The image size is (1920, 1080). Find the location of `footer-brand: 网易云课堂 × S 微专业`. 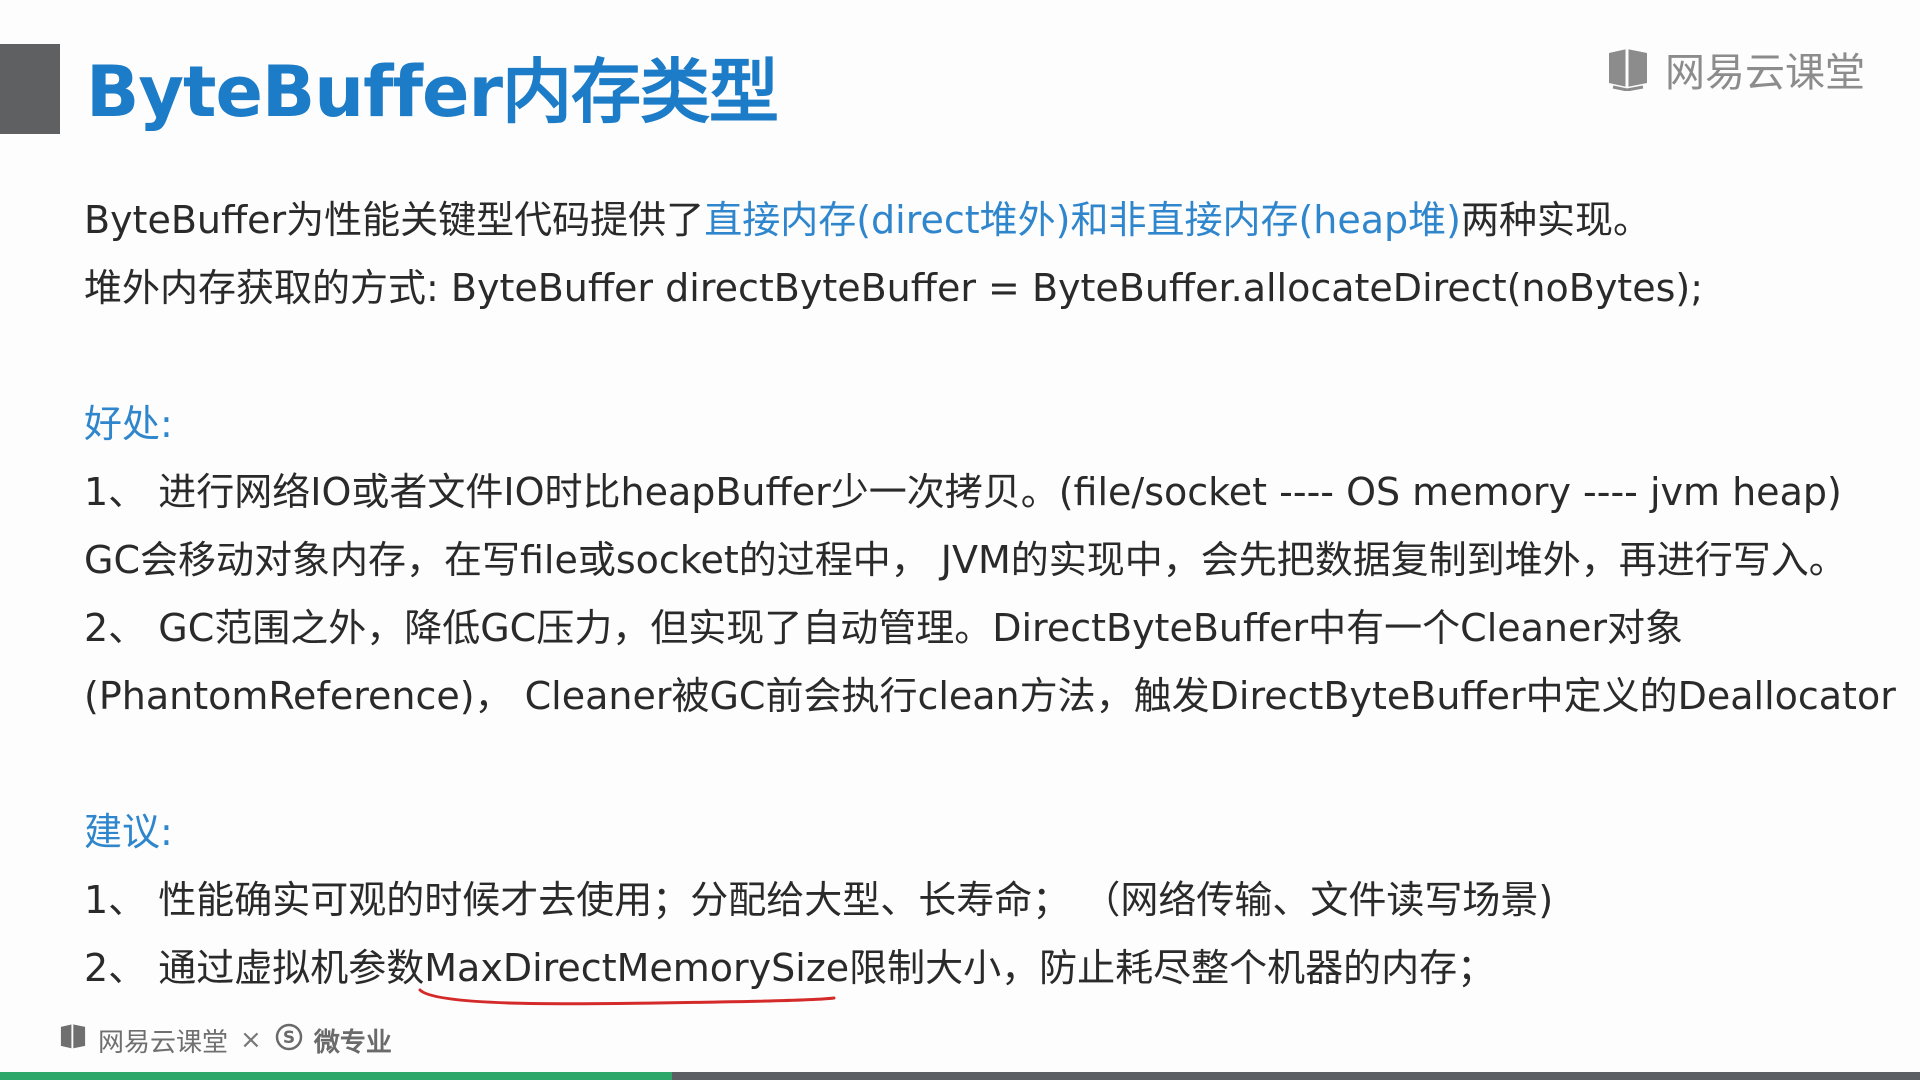

footer-brand: 网易云课堂 × S 微专业 is located at coordinates (225, 1040).